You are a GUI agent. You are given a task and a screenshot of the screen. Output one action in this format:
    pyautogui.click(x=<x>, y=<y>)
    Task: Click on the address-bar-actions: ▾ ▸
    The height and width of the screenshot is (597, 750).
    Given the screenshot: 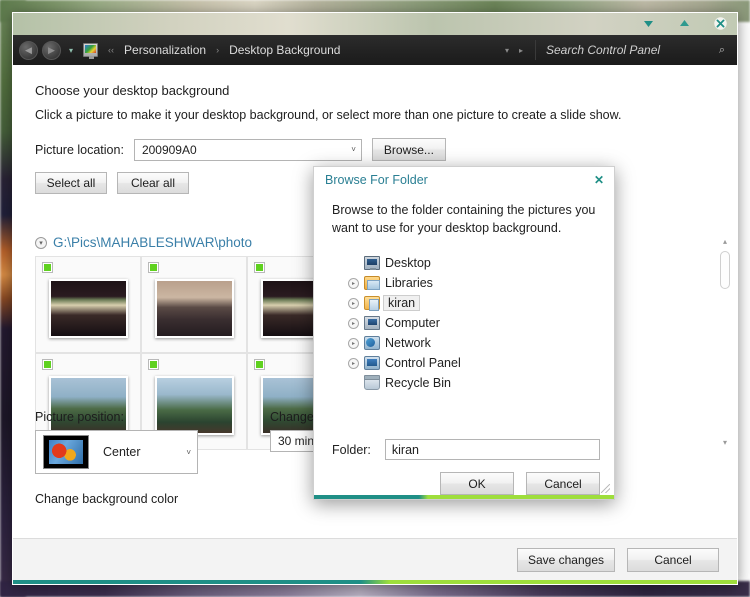 What is the action you would take?
    pyautogui.click(x=518, y=50)
    